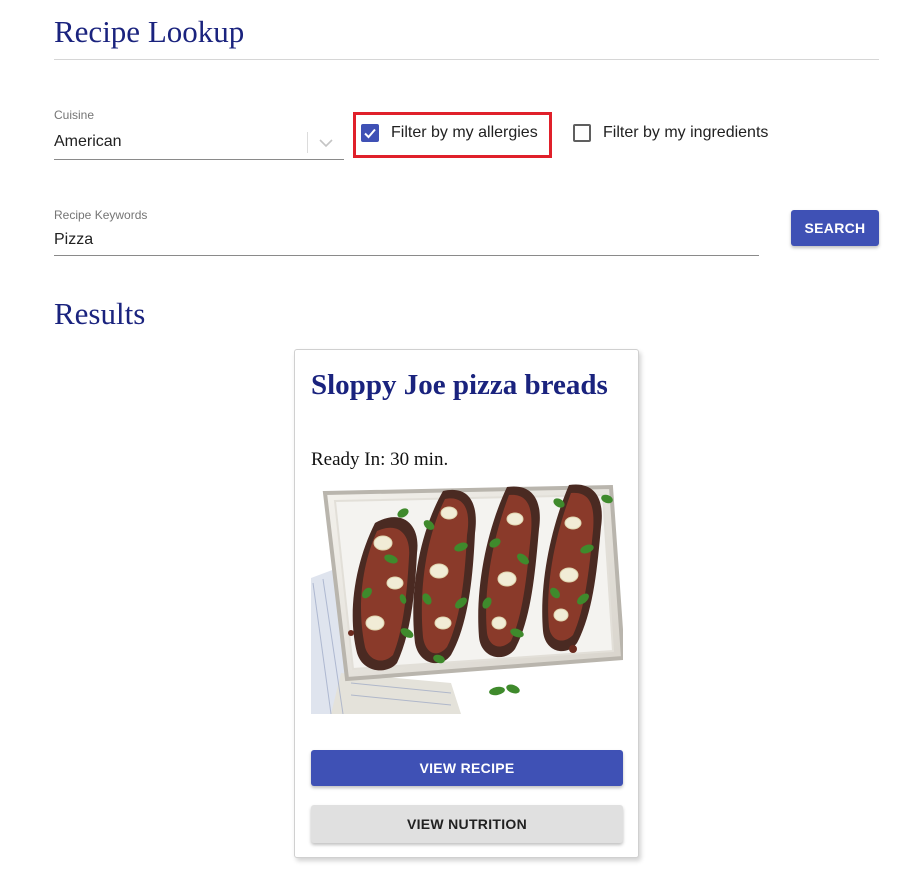 This screenshot has height=872, width=904. Describe the element at coordinates (459, 385) in the screenshot. I see `recipe-title: Sloppy Joe pizza breads` at that location.